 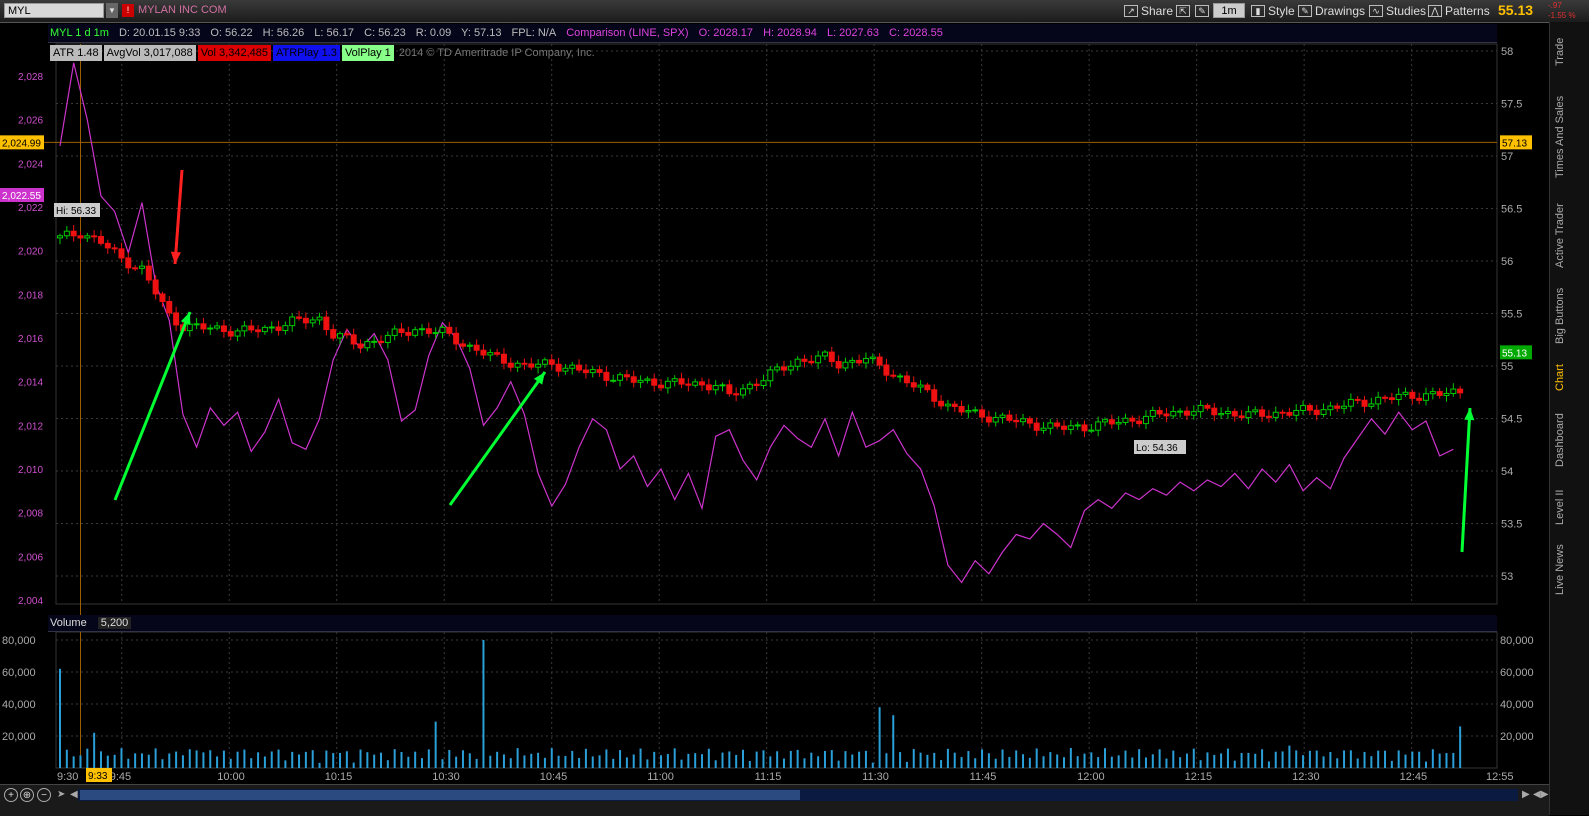 I want to click on pointer-tool-button: ⇱, so click(x=1183, y=11).